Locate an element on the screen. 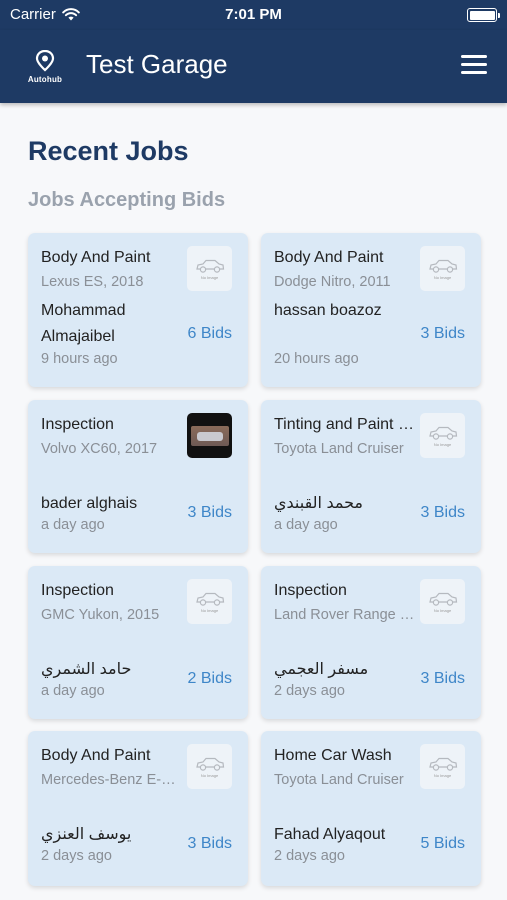  section-title: Jobs Accepting Bids is located at coordinates (127, 200).